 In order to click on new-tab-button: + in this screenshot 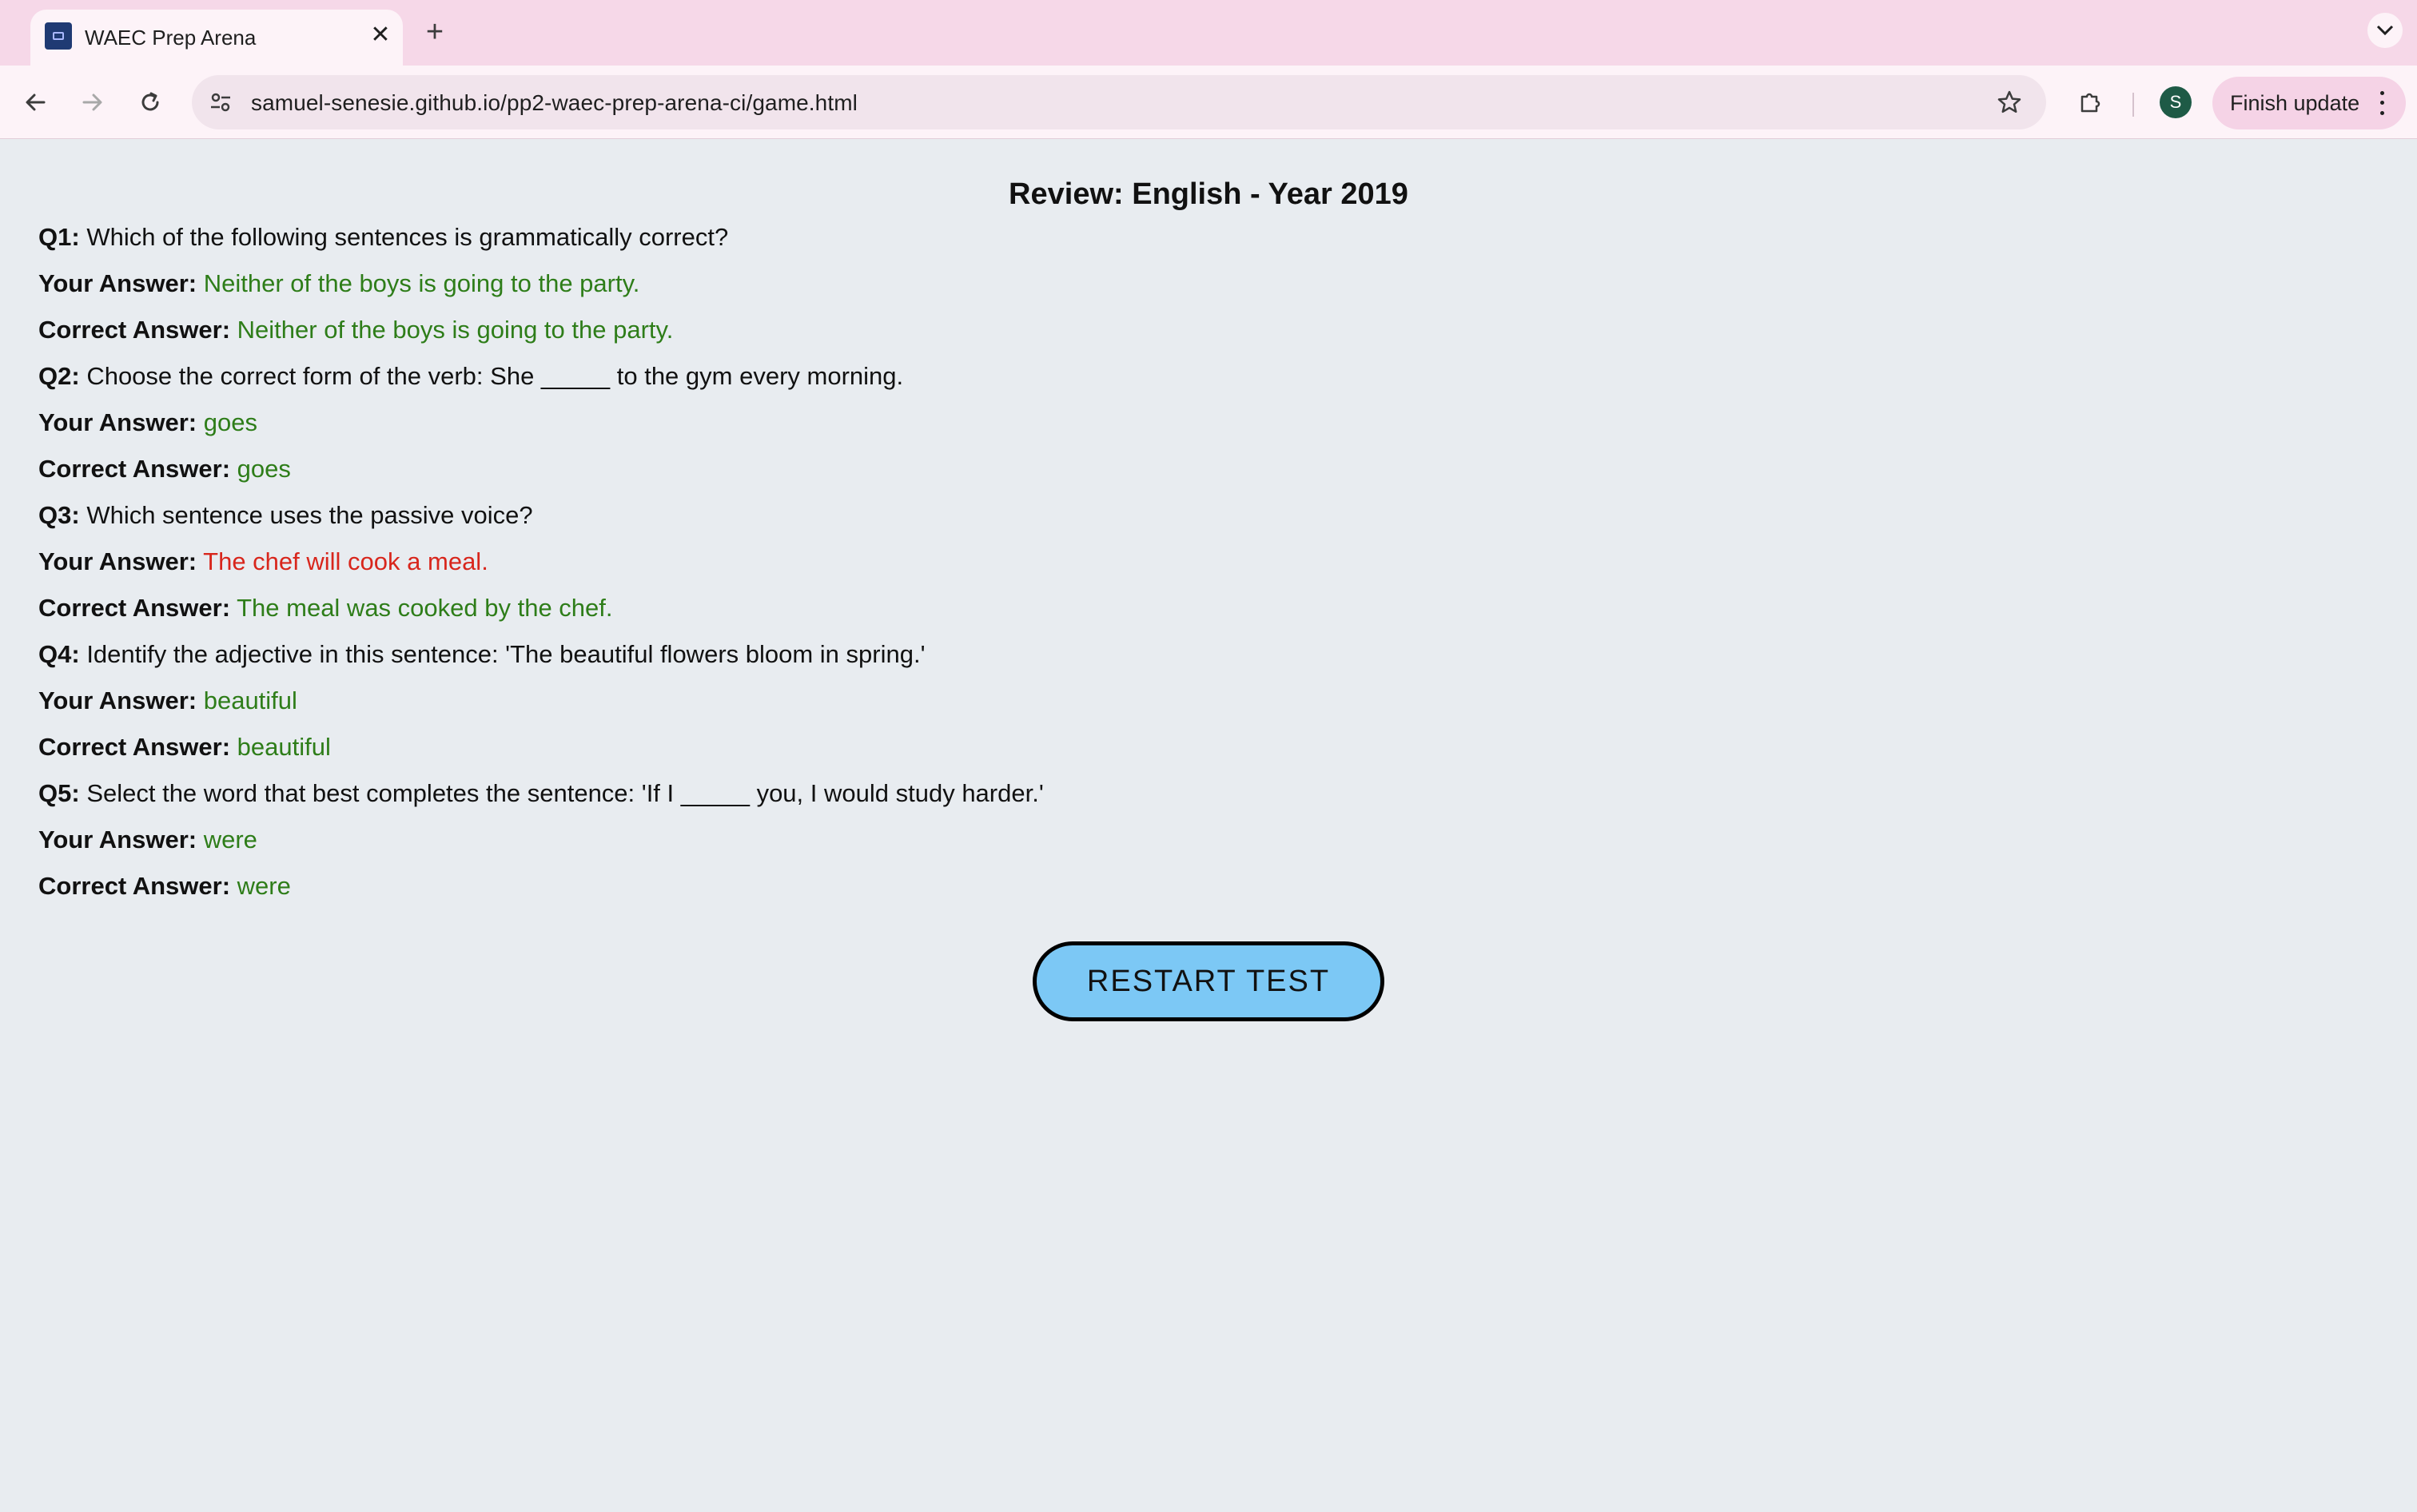, I will do `click(435, 32)`.